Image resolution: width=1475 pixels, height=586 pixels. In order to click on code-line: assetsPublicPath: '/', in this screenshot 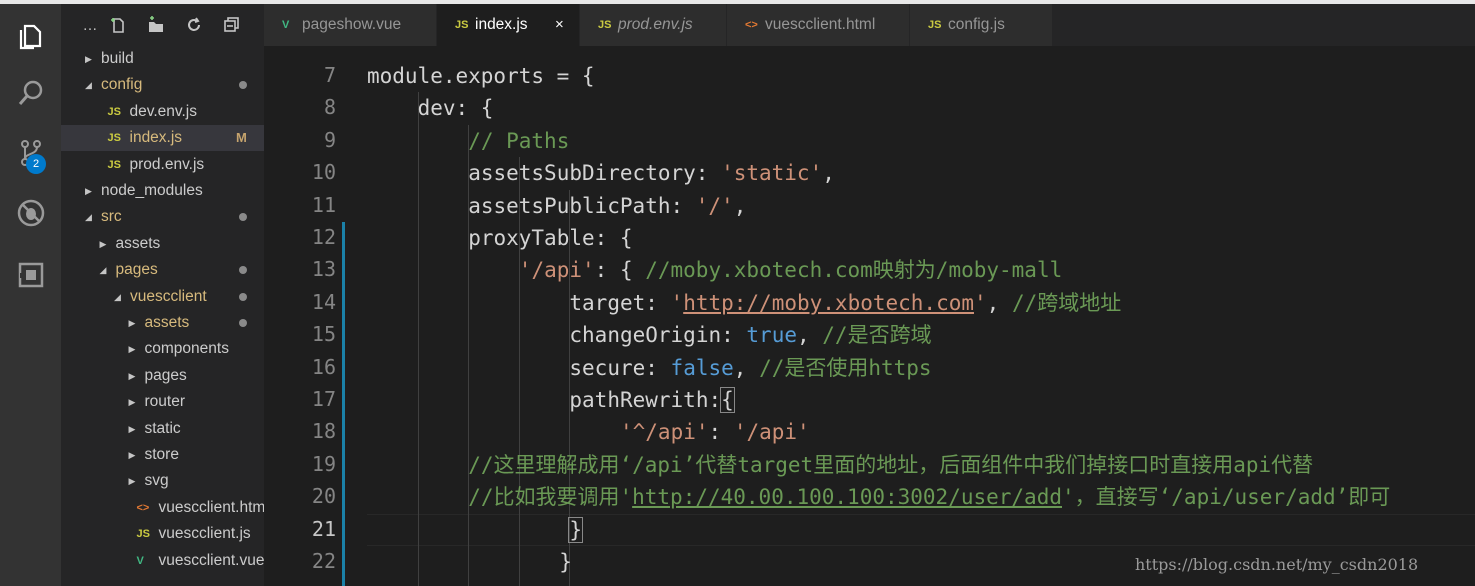, I will do `click(607, 206)`.